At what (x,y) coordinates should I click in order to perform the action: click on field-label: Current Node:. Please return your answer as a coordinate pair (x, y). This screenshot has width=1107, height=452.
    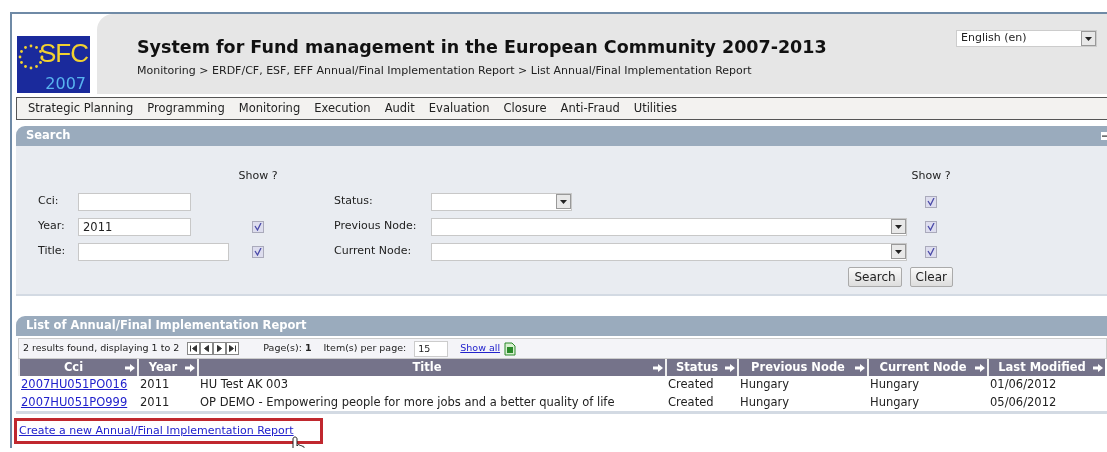
    Looking at the image, I should click on (373, 251).